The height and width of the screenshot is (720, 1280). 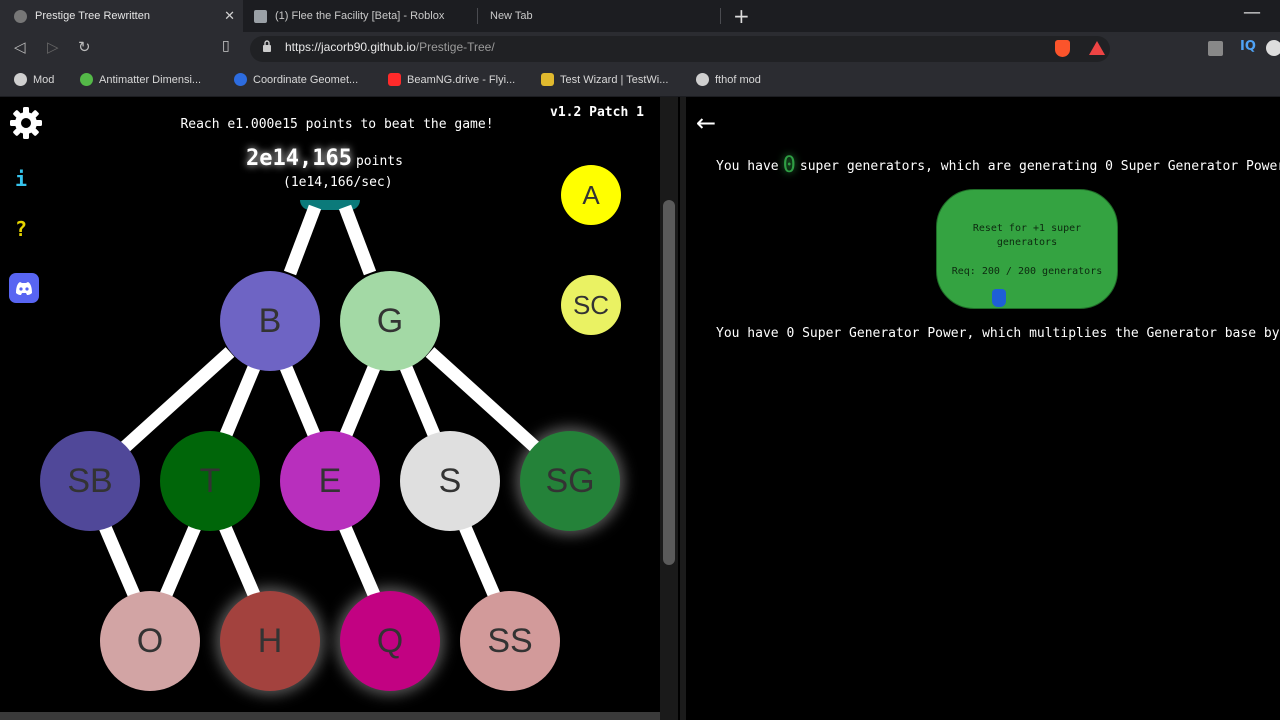 What do you see at coordinates (53, 47) in the screenshot?
I see `forward-arrow-icon: ▷` at bounding box center [53, 47].